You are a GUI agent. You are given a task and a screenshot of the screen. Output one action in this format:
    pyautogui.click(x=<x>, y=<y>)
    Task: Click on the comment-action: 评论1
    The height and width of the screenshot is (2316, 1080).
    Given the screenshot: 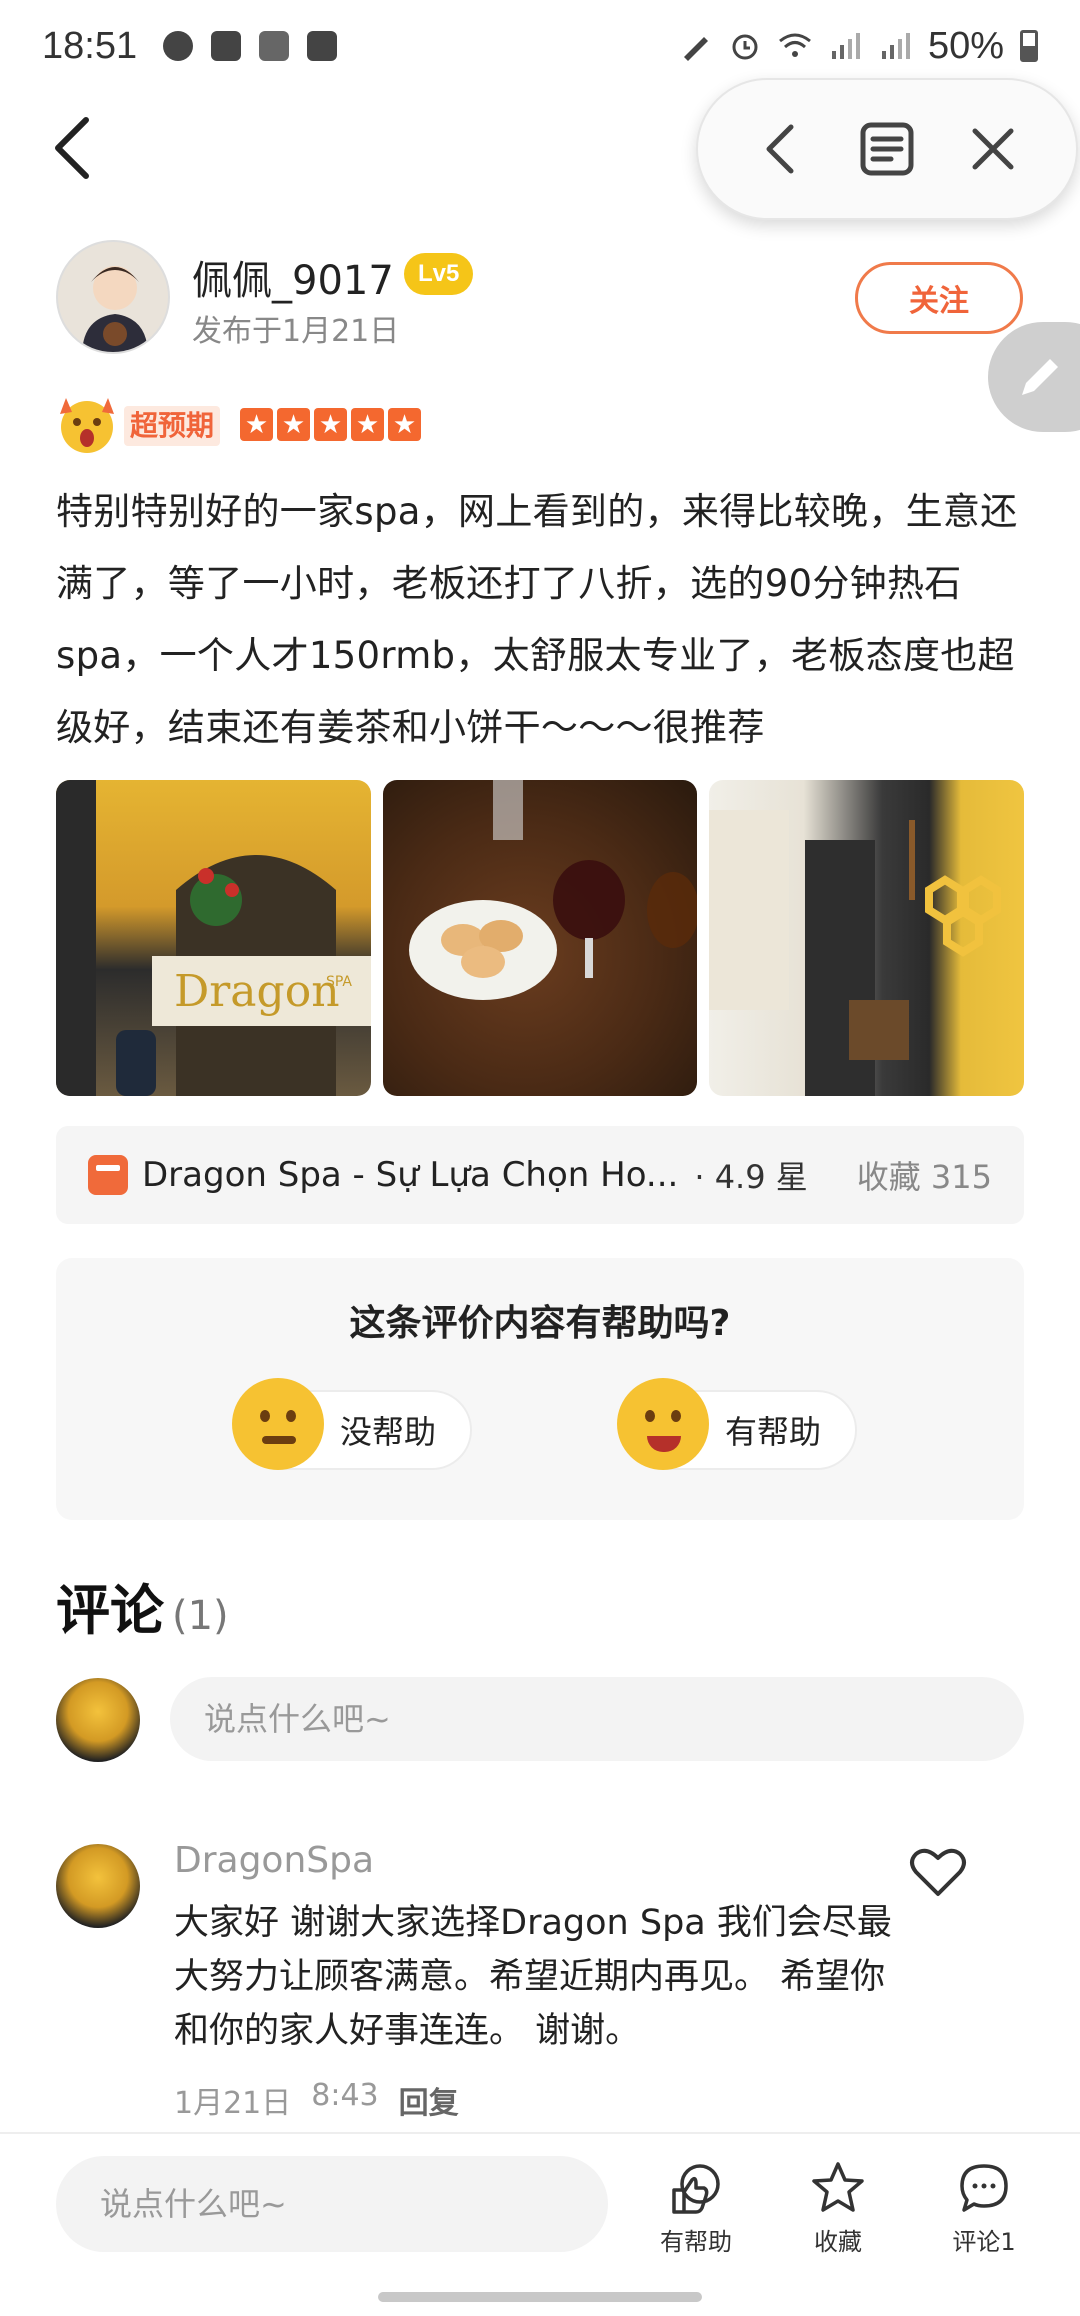 What is the action you would take?
    pyautogui.click(x=984, y=2210)
    